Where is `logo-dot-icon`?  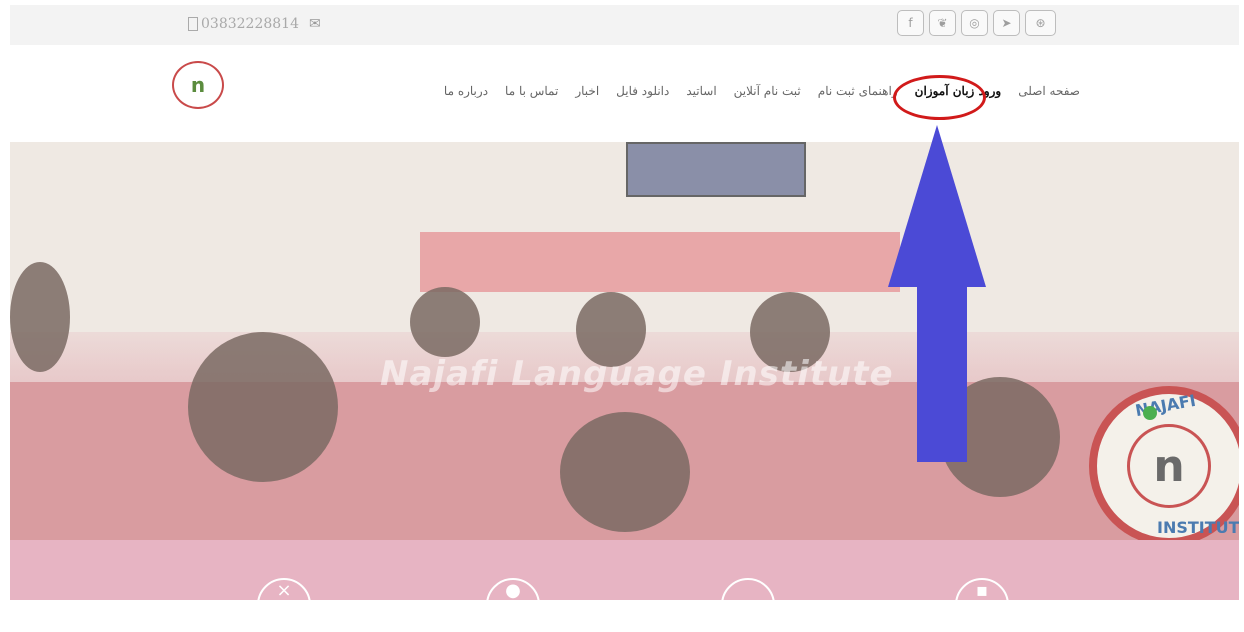
logo-dot-icon is located at coordinates (1150, 413).